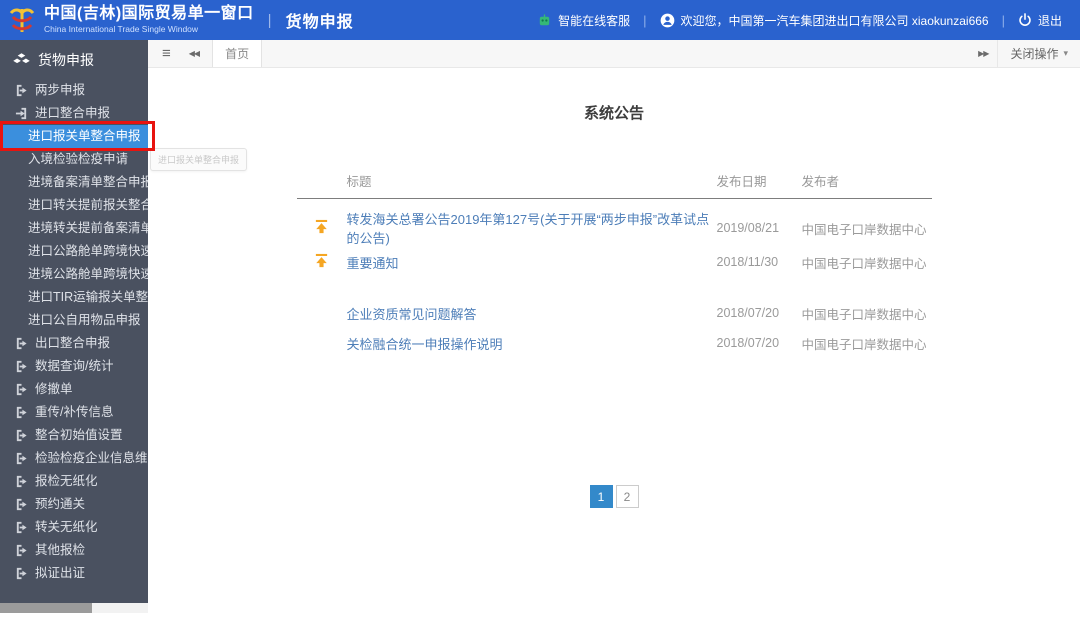 This screenshot has width=1080, height=617. What do you see at coordinates (149, 14) in the screenshot?
I see `brand-title: 中国(吉林)国际贸易单一窗口` at bounding box center [149, 14].